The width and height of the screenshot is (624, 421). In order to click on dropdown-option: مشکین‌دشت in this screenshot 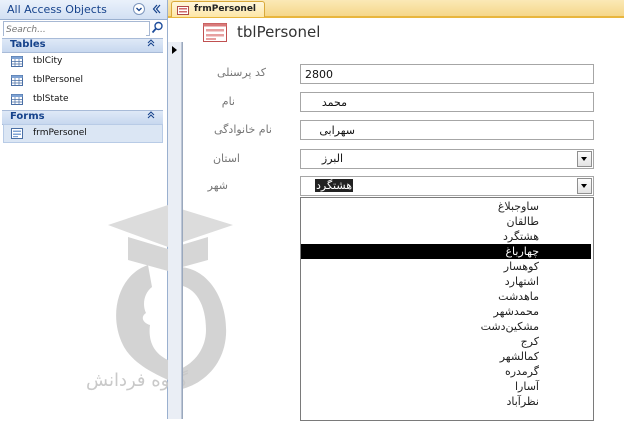, I will do `click(446, 326)`.